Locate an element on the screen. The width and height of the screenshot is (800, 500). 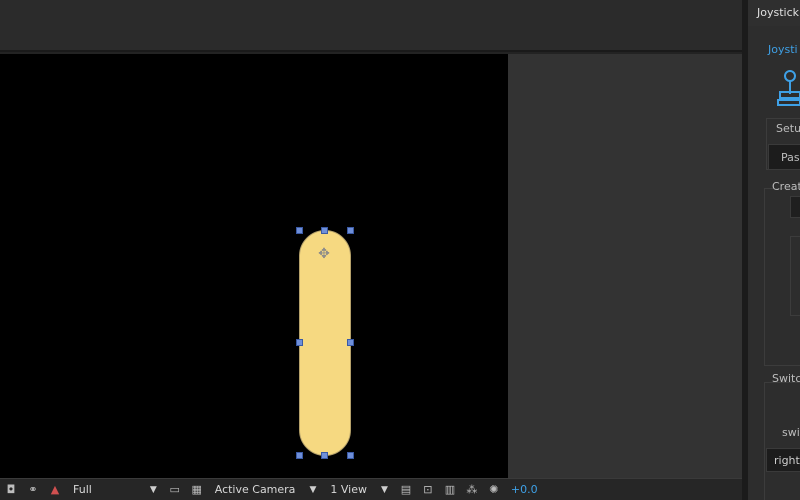
switch-label: Switc is located at coordinates (786, 378).